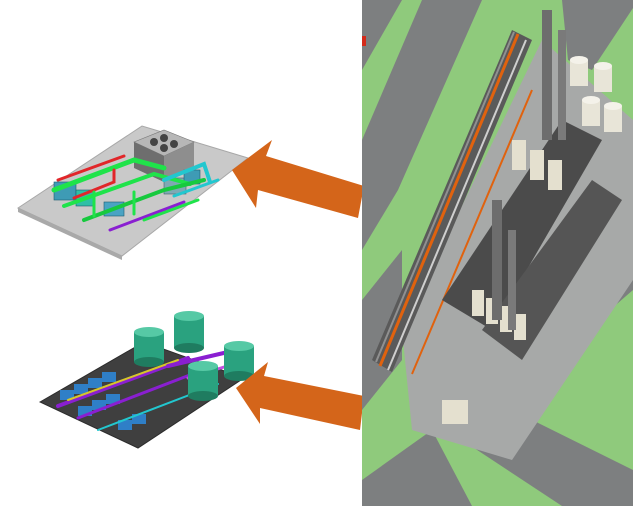 This screenshot has height=506, width=633. Describe the element at coordinates (132, 192) in the screenshot. I see `pump-skid-model` at that location.